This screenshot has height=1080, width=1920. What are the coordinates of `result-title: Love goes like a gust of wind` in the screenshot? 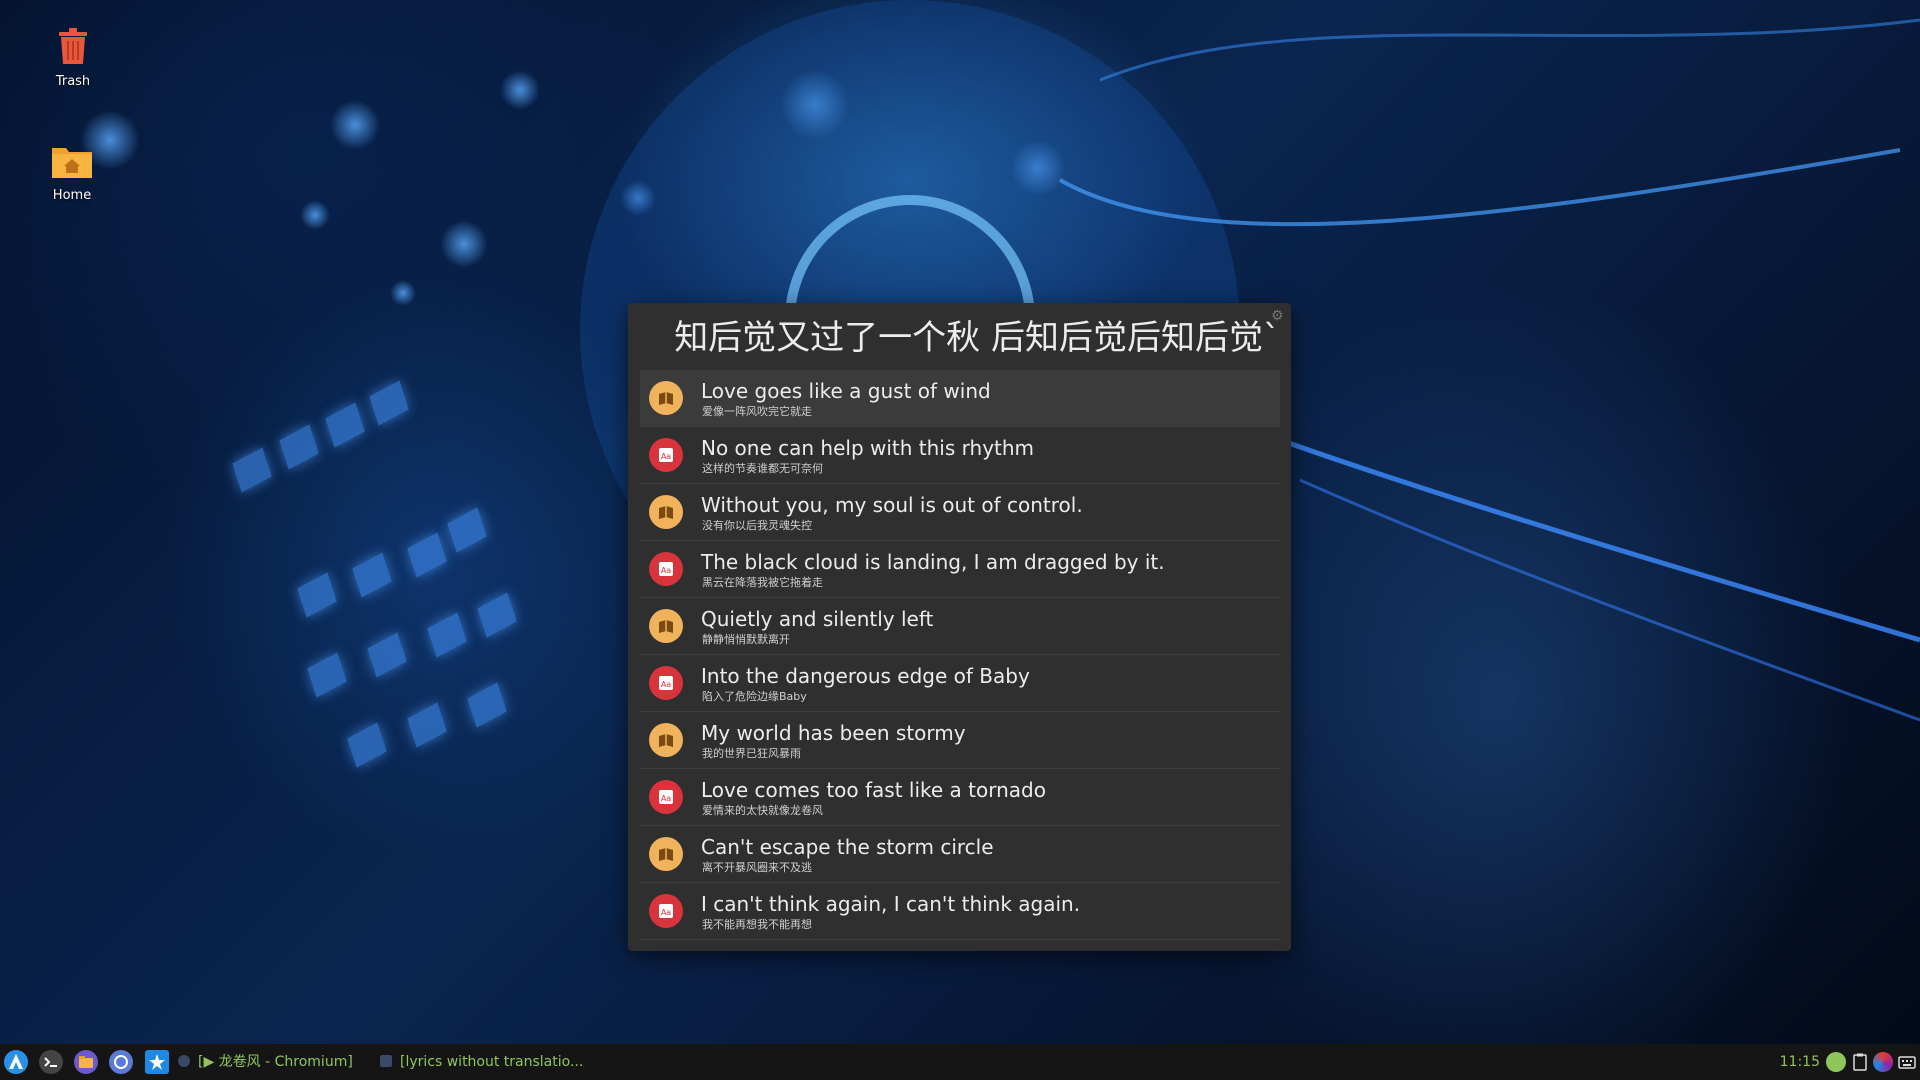 It's located at (846, 391).